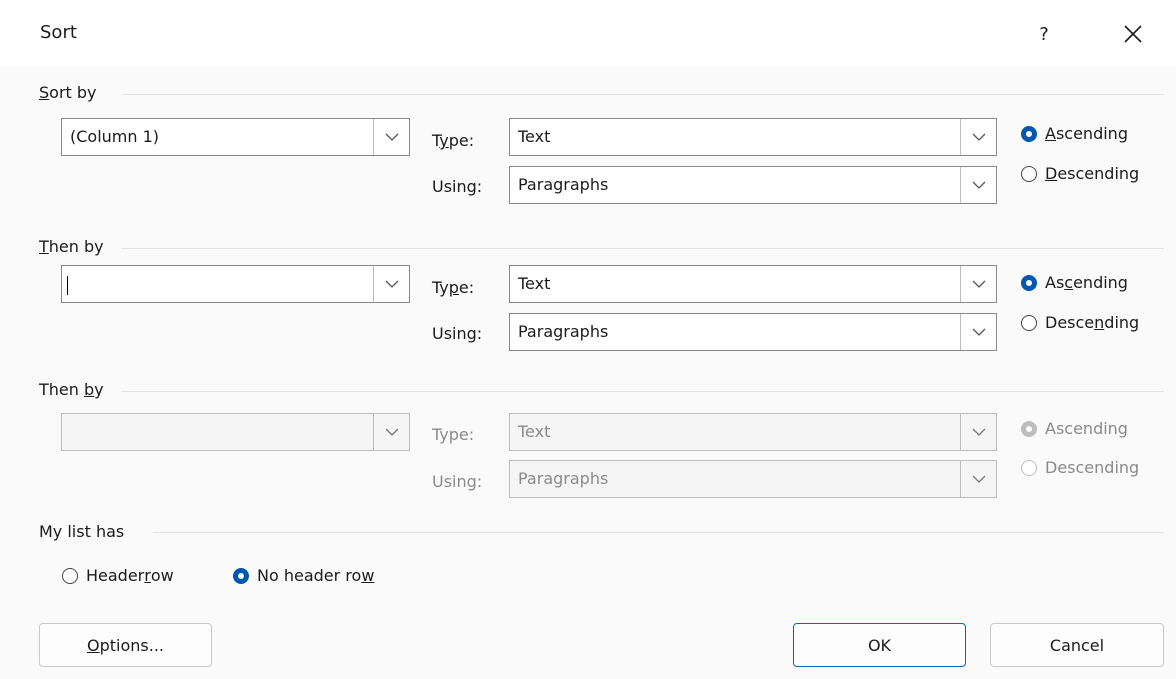 This screenshot has height=679, width=1176. Describe the element at coordinates (642, 391) in the screenshot. I see `then-by-2-divider` at that location.